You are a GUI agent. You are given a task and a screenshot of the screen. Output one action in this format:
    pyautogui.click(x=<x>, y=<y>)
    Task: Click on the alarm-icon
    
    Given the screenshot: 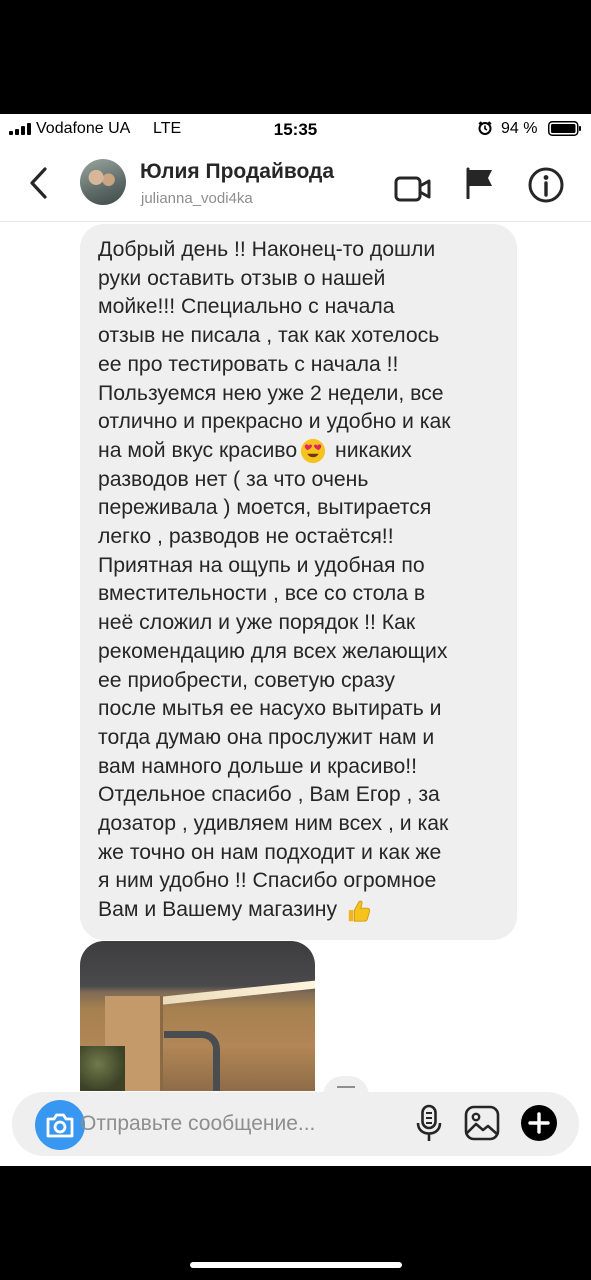 What is the action you would take?
    pyautogui.click(x=485, y=128)
    